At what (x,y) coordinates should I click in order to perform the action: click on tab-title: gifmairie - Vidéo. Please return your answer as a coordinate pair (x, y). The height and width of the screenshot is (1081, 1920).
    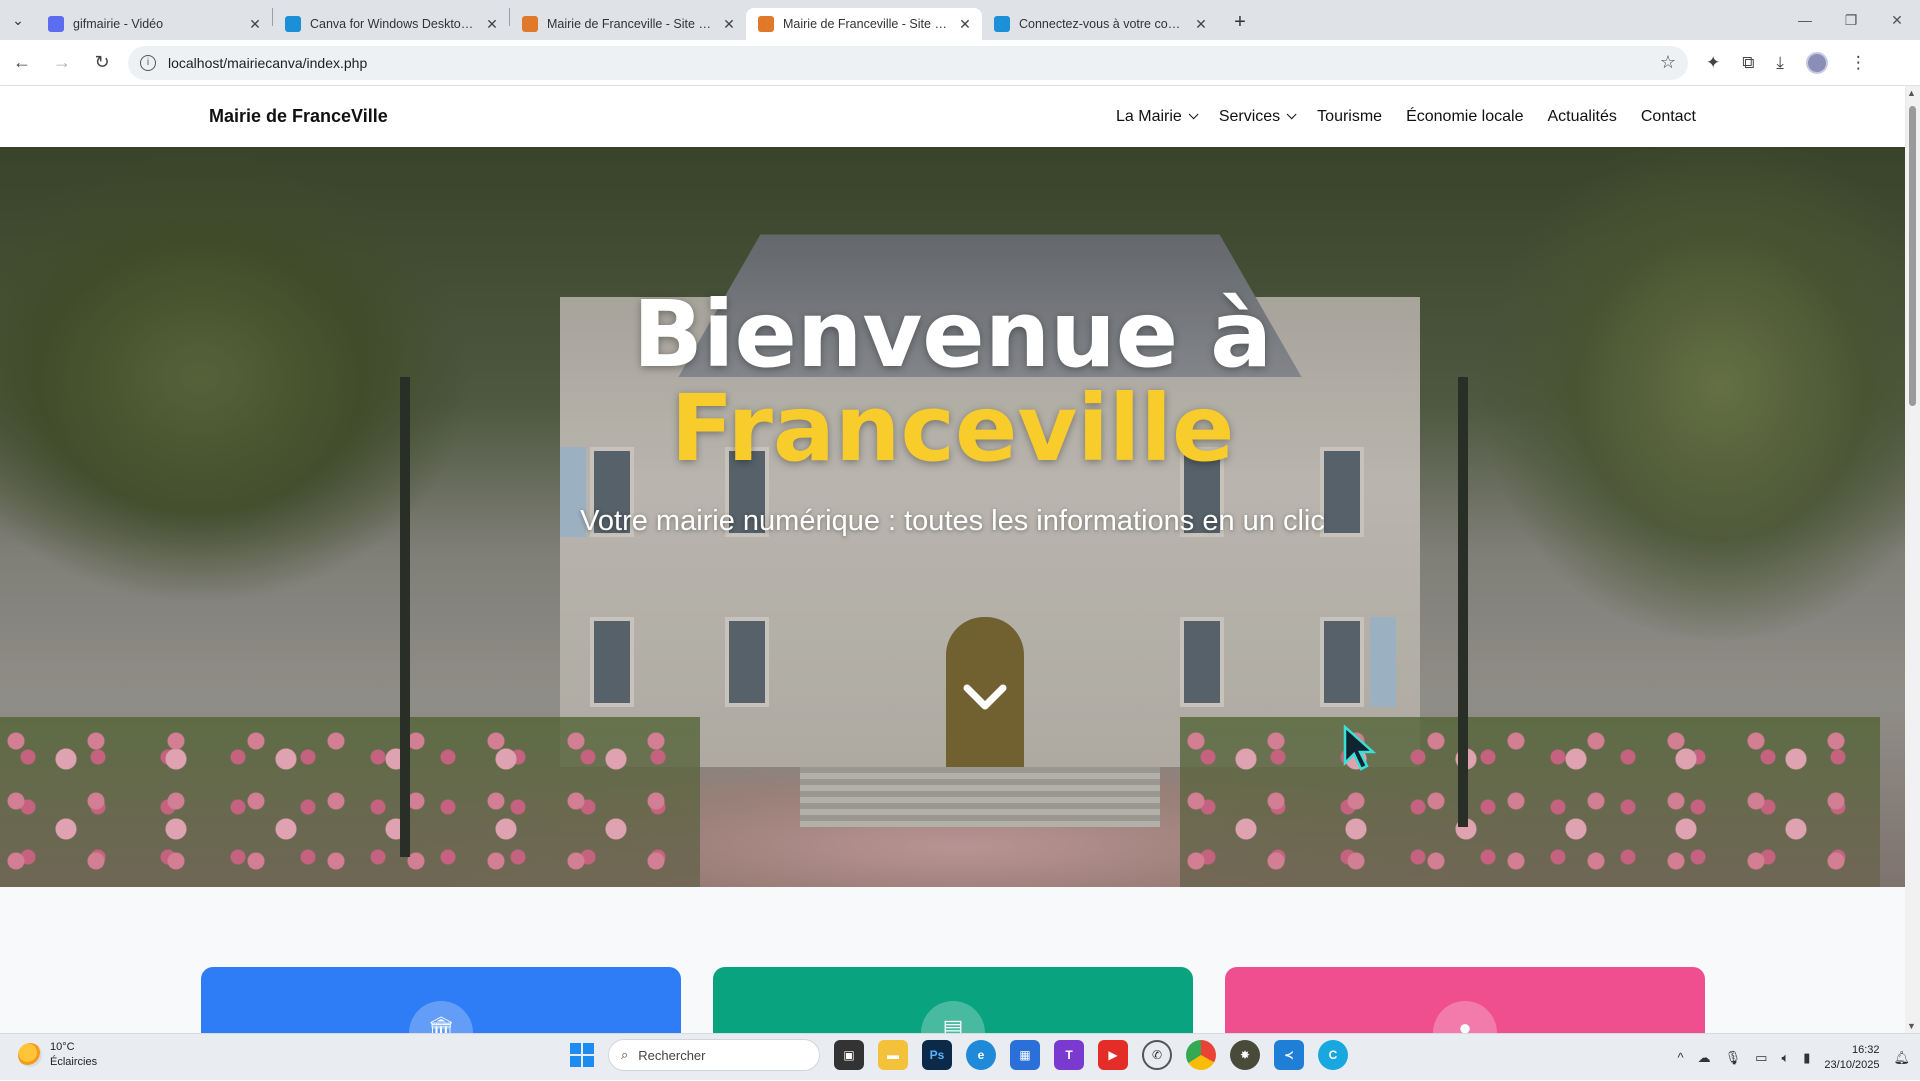
    Looking at the image, I should click on (118, 24).